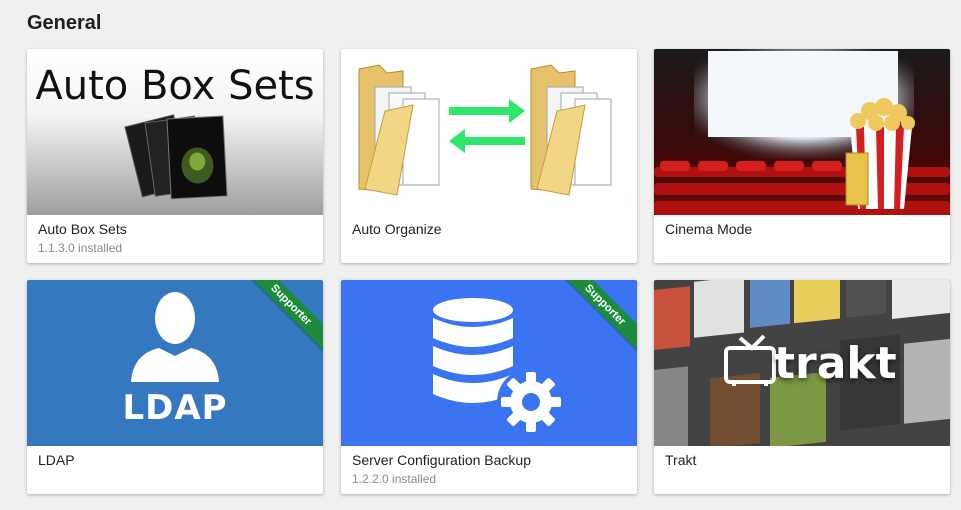  I want to click on plugin-thumbnail: Supporter, so click(489, 363).